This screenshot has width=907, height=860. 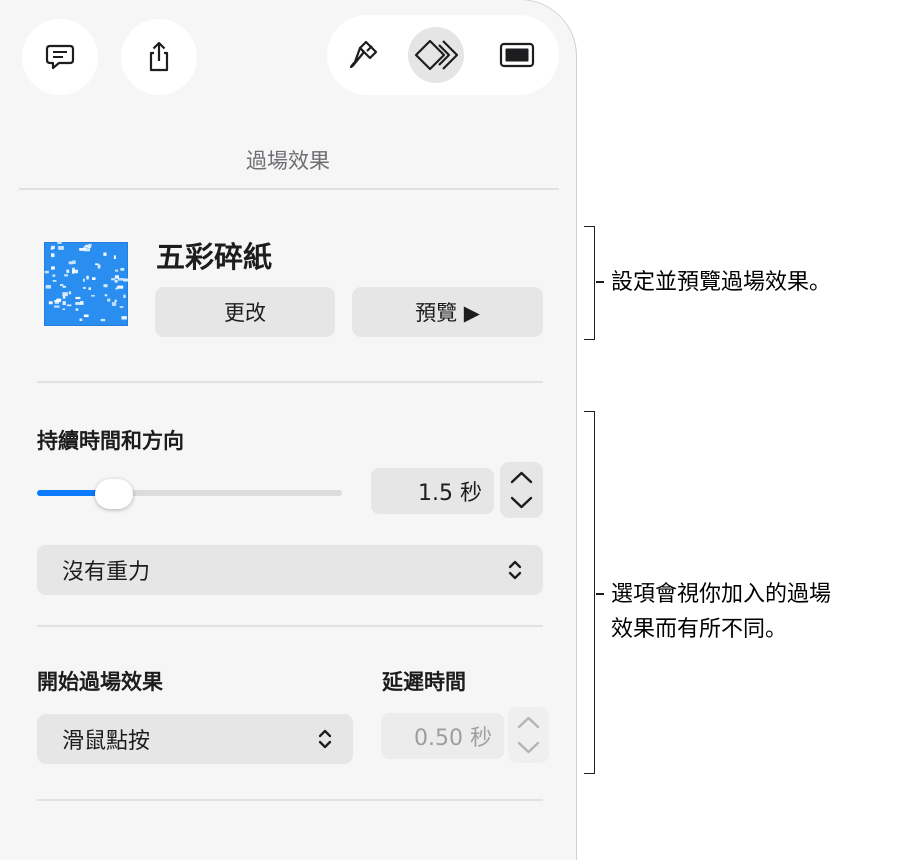 I want to click on format-tab-button, so click(x=363, y=55).